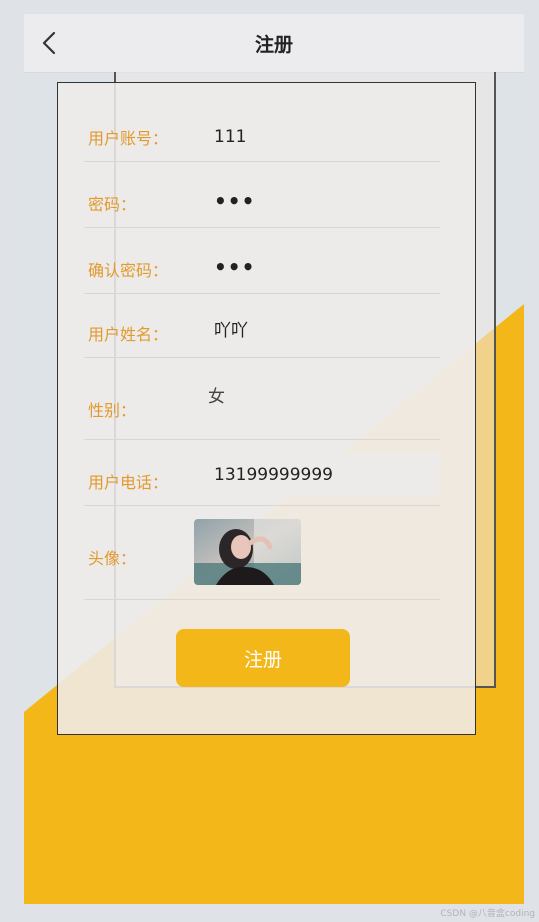 The height and width of the screenshot is (922, 539). Describe the element at coordinates (317, 331) in the screenshot. I see `name-input: 吖吖` at that location.